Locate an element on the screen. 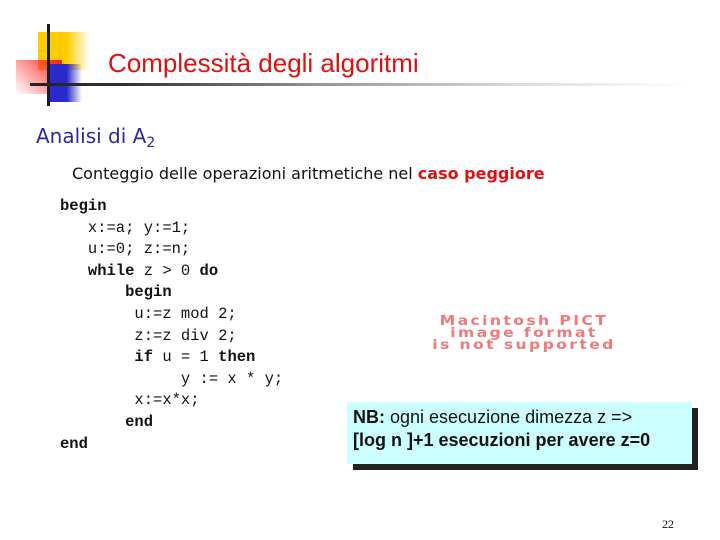 The height and width of the screenshot is (540, 720). section-heading-subscript: 2 is located at coordinates (151, 143).